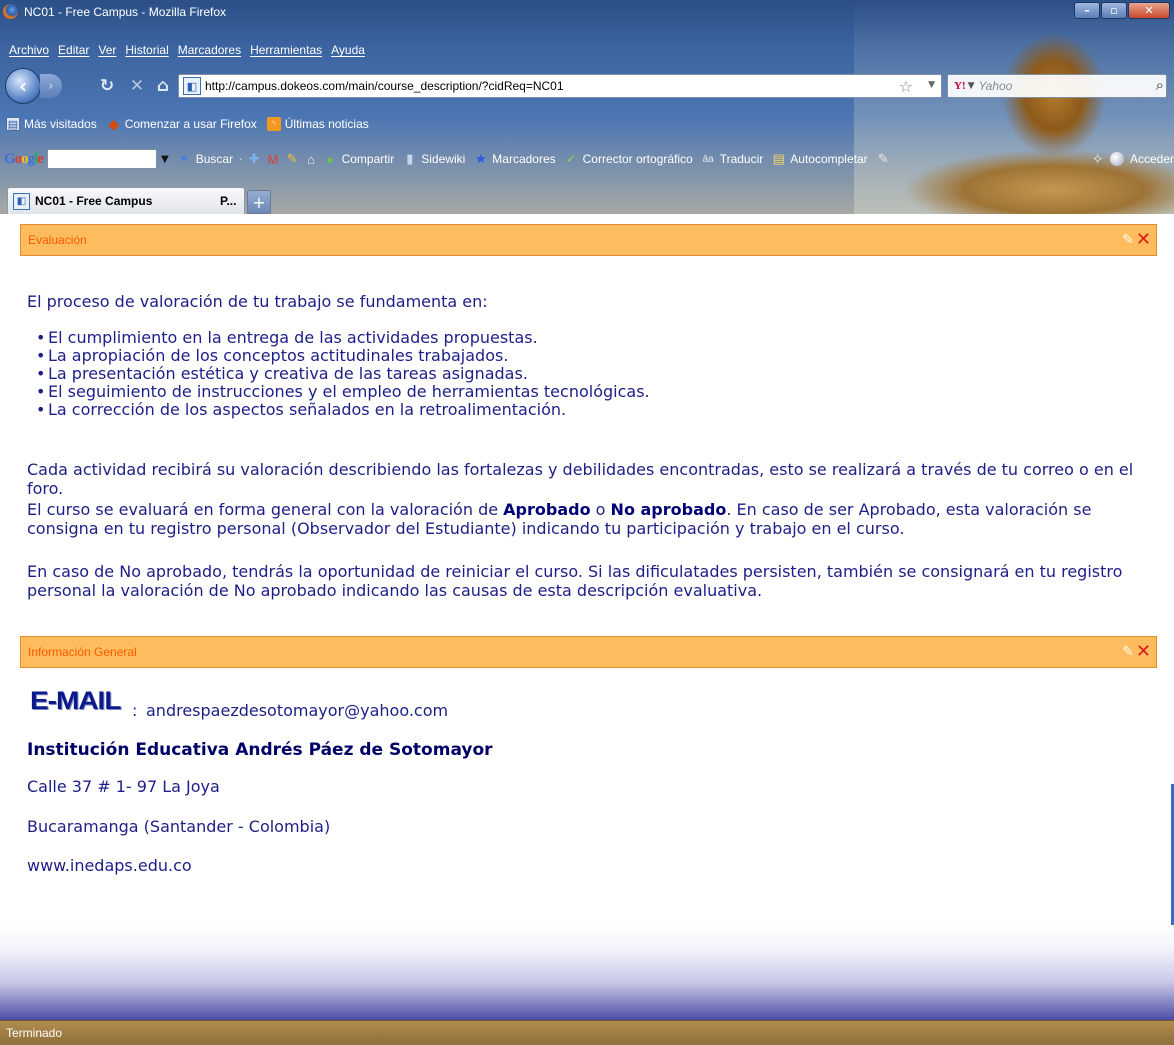  Describe the element at coordinates (1149, 10) in the screenshot. I see `close-window-button: ✕` at that location.